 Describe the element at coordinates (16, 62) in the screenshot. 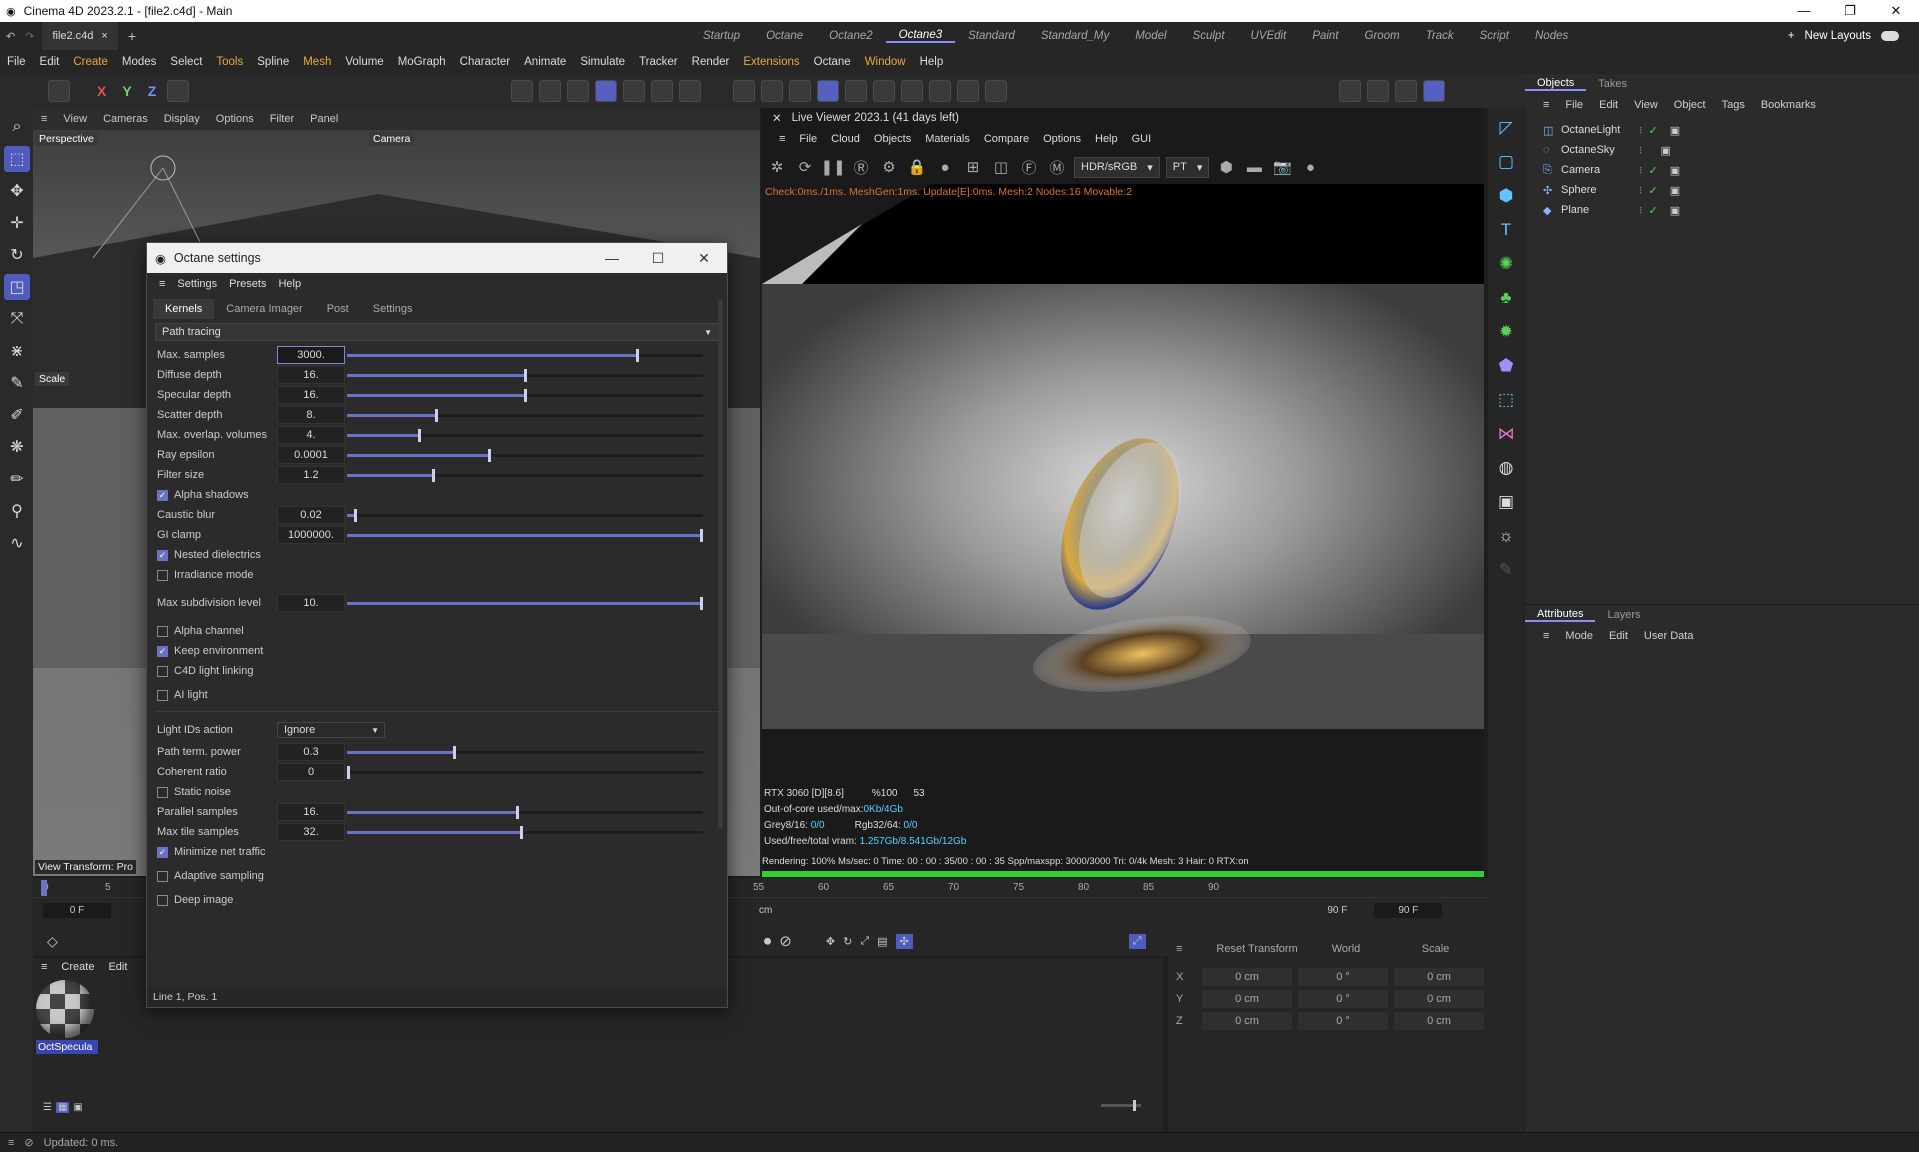

I see `menu-file: File` at that location.